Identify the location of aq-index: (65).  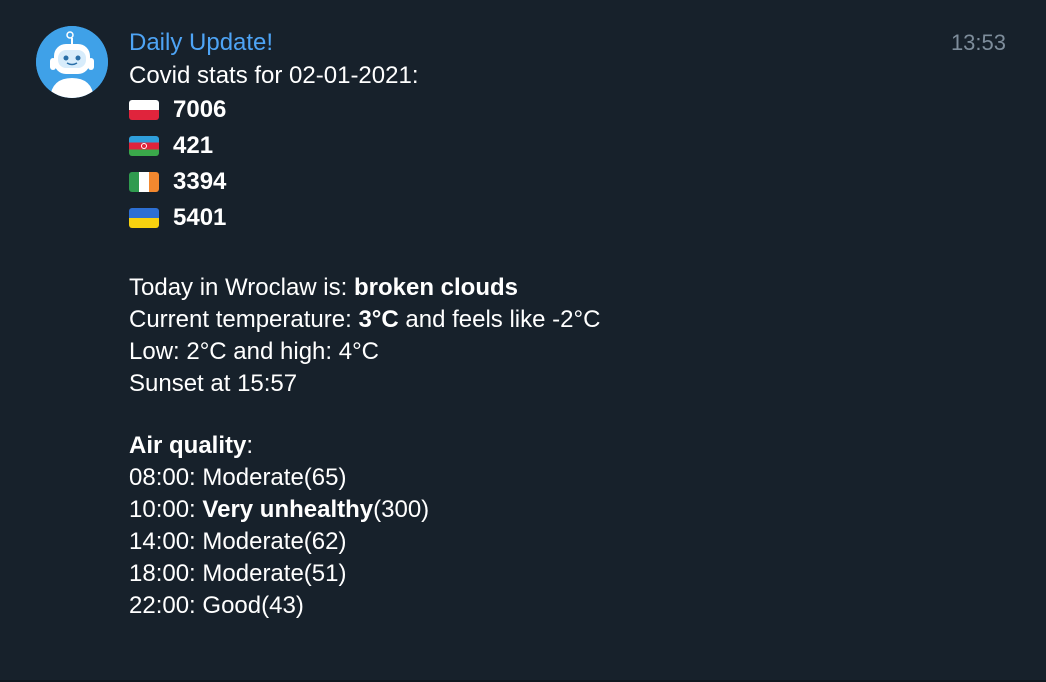
(325, 477).